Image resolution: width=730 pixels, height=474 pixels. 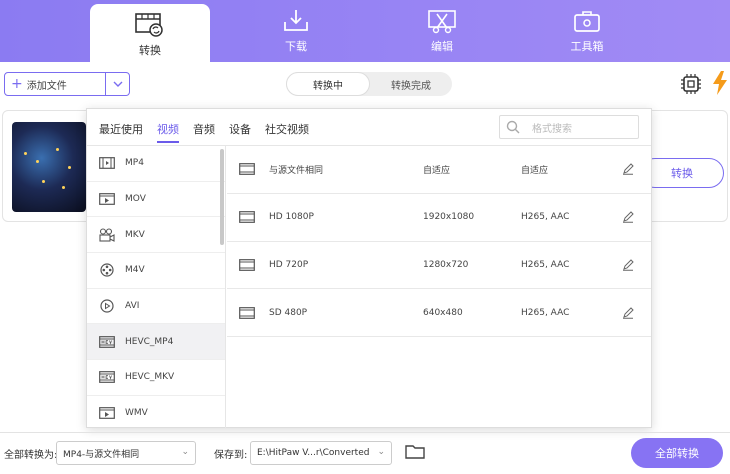 I want to click on format-item-hevc-mkv: HEVC_MKV, so click(x=156, y=378).